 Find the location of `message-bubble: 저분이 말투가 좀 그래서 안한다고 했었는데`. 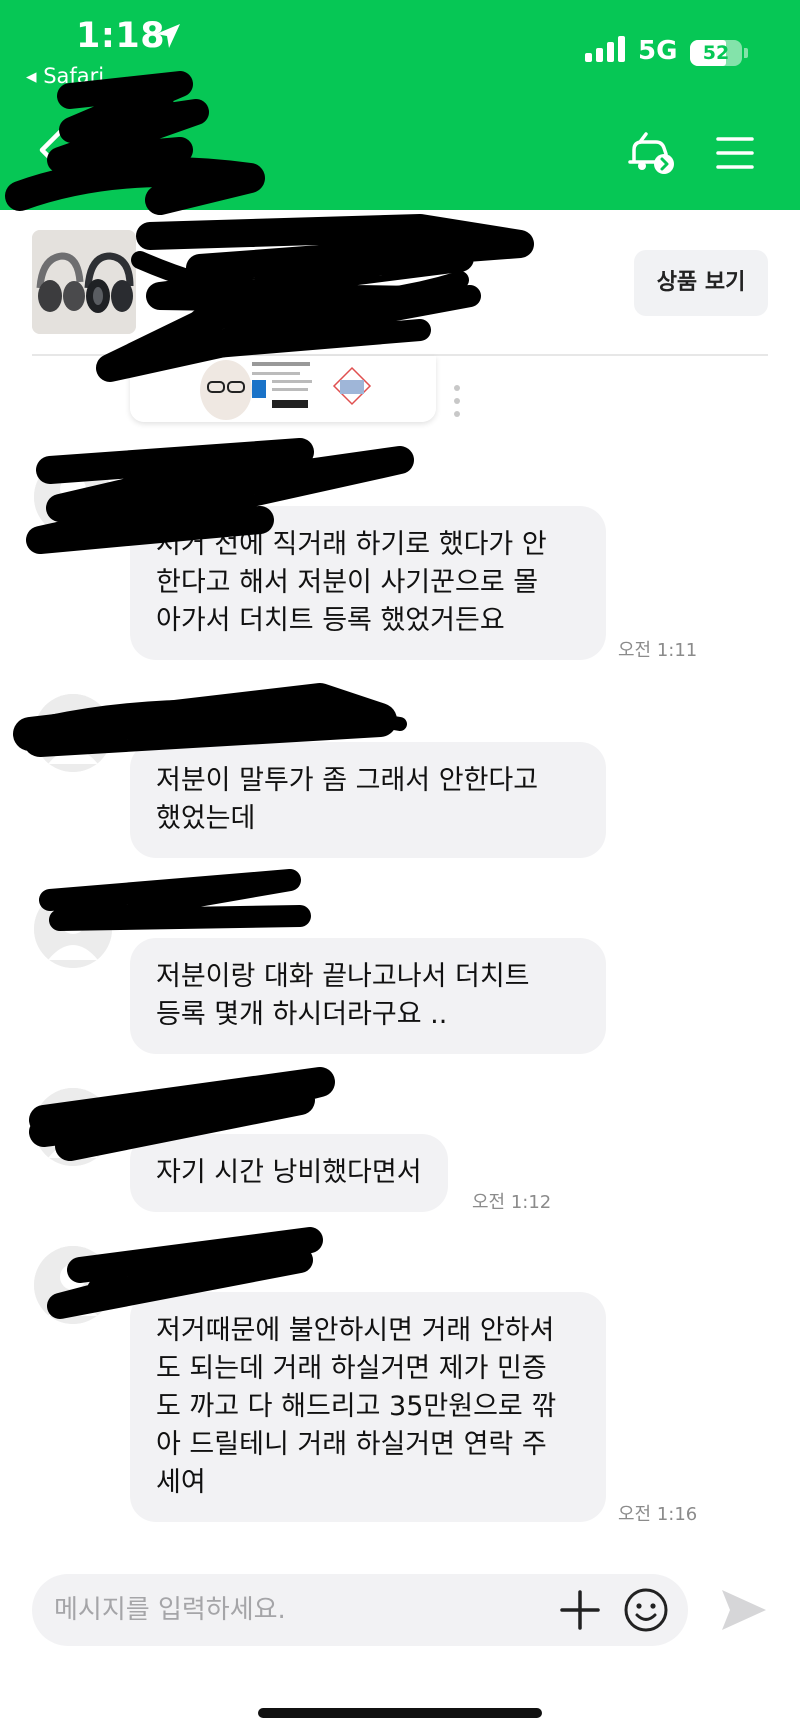

message-bubble: 저분이 말투가 좀 그래서 안한다고 했었는데 is located at coordinates (368, 800).